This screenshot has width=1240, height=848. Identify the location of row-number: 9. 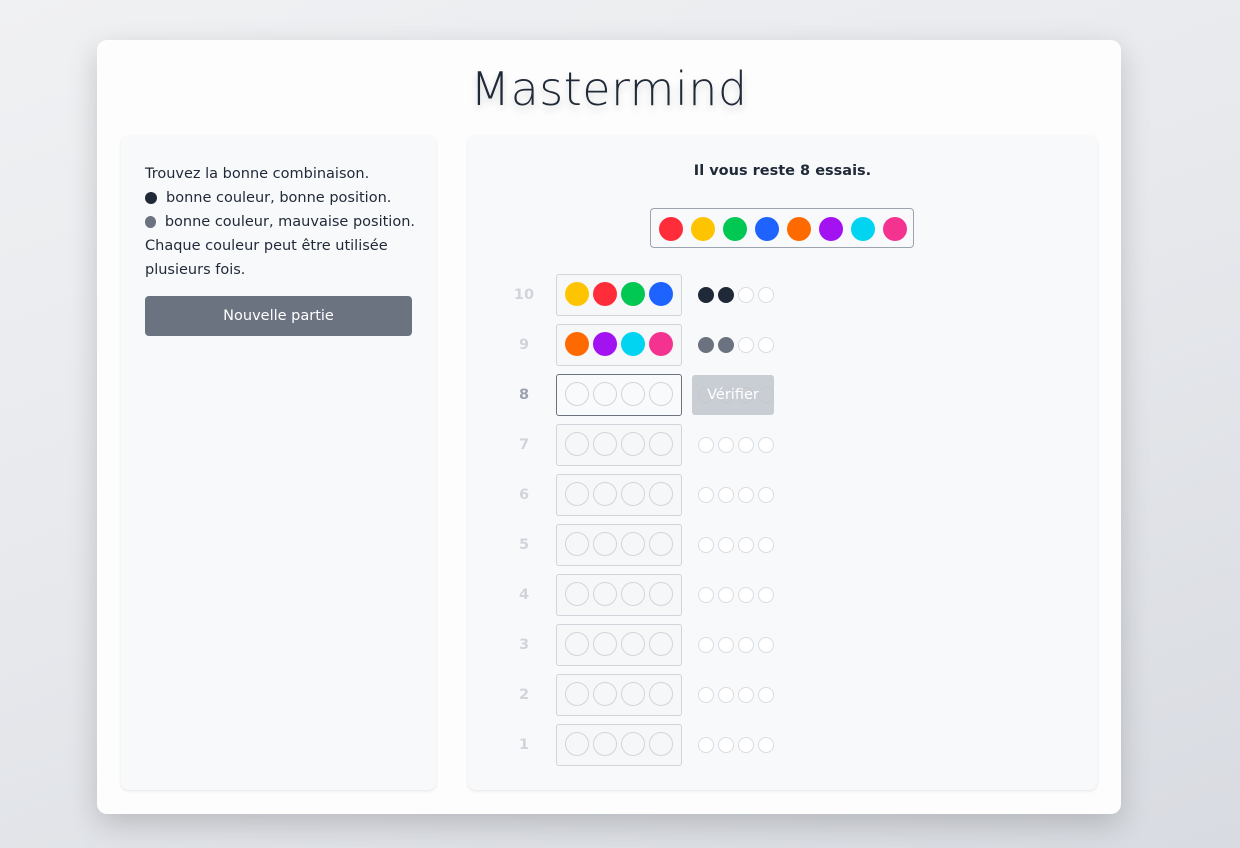
(524, 345).